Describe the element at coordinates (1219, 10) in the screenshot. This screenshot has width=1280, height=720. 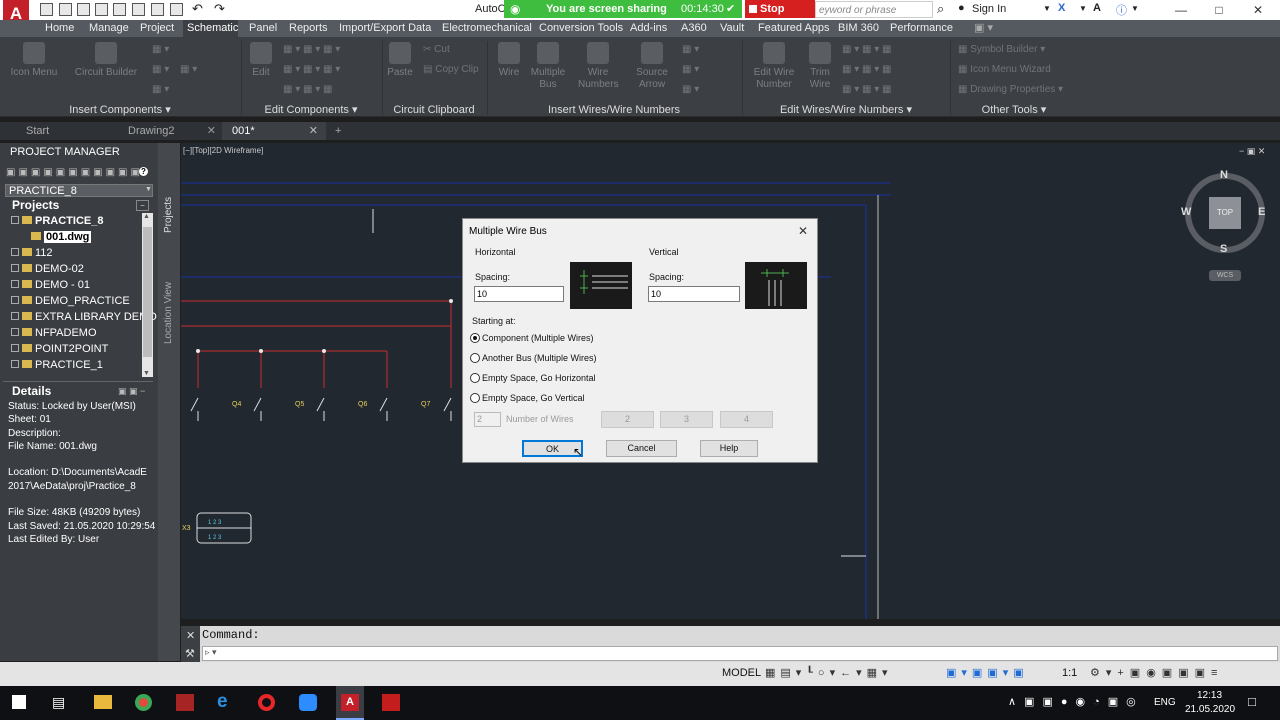
I see `maximize-icon: □` at that location.